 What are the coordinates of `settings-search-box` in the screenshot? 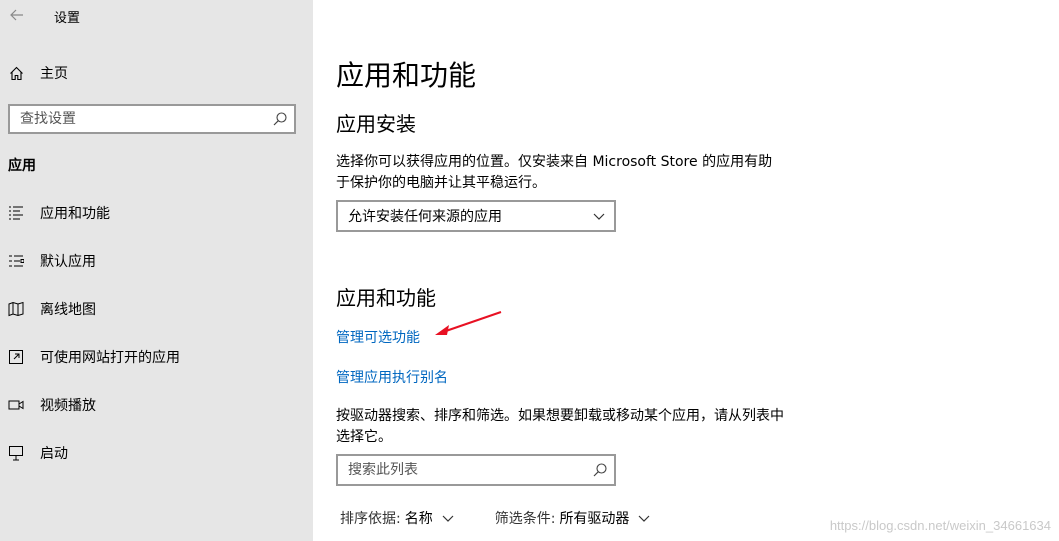 It's located at (152, 119).